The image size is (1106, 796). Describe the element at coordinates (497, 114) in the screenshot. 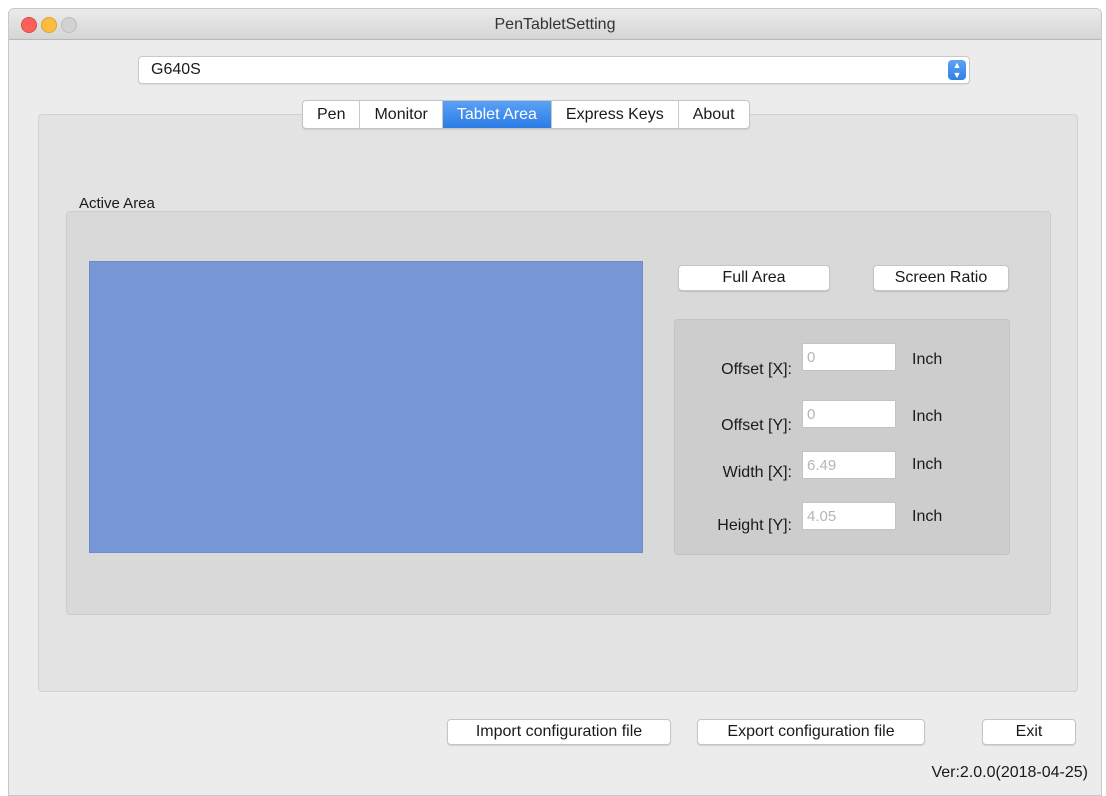

I see `tab-tablet-area: Tablet Area` at that location.